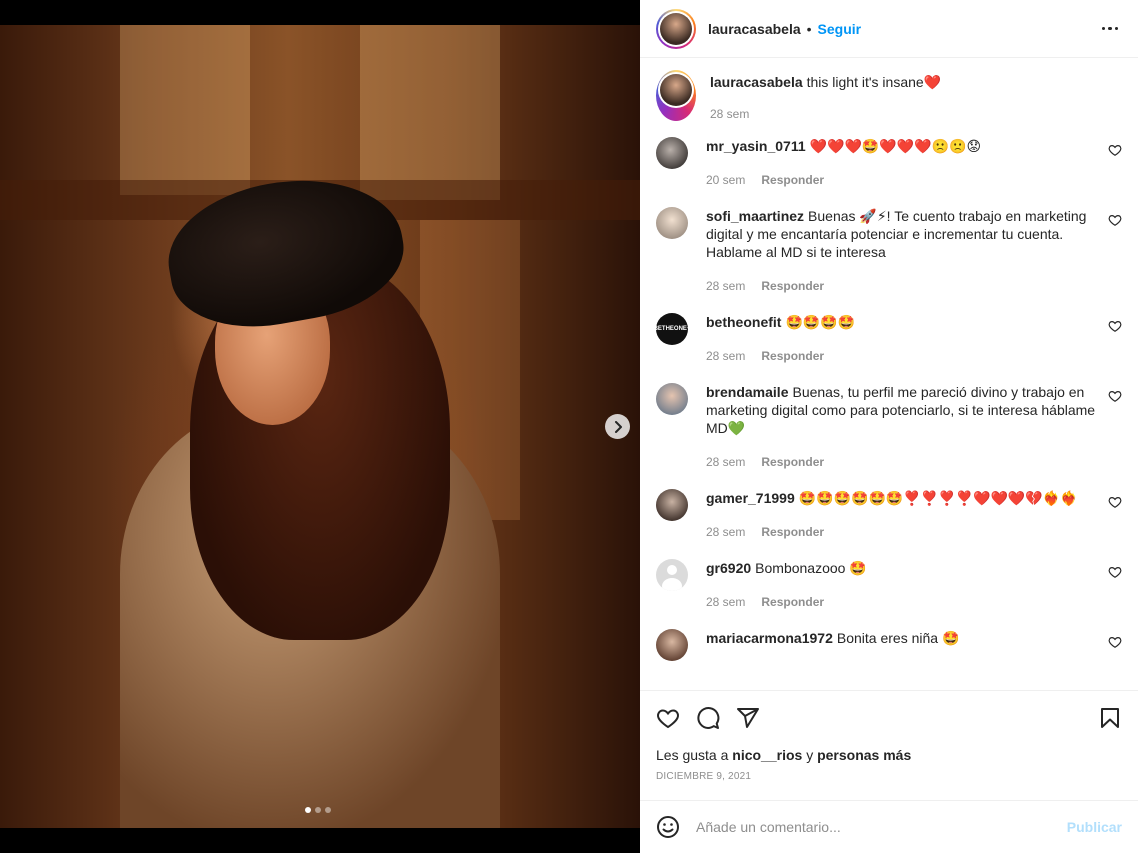  I want to click on publish-button: Publicar, so click(1094, 827).